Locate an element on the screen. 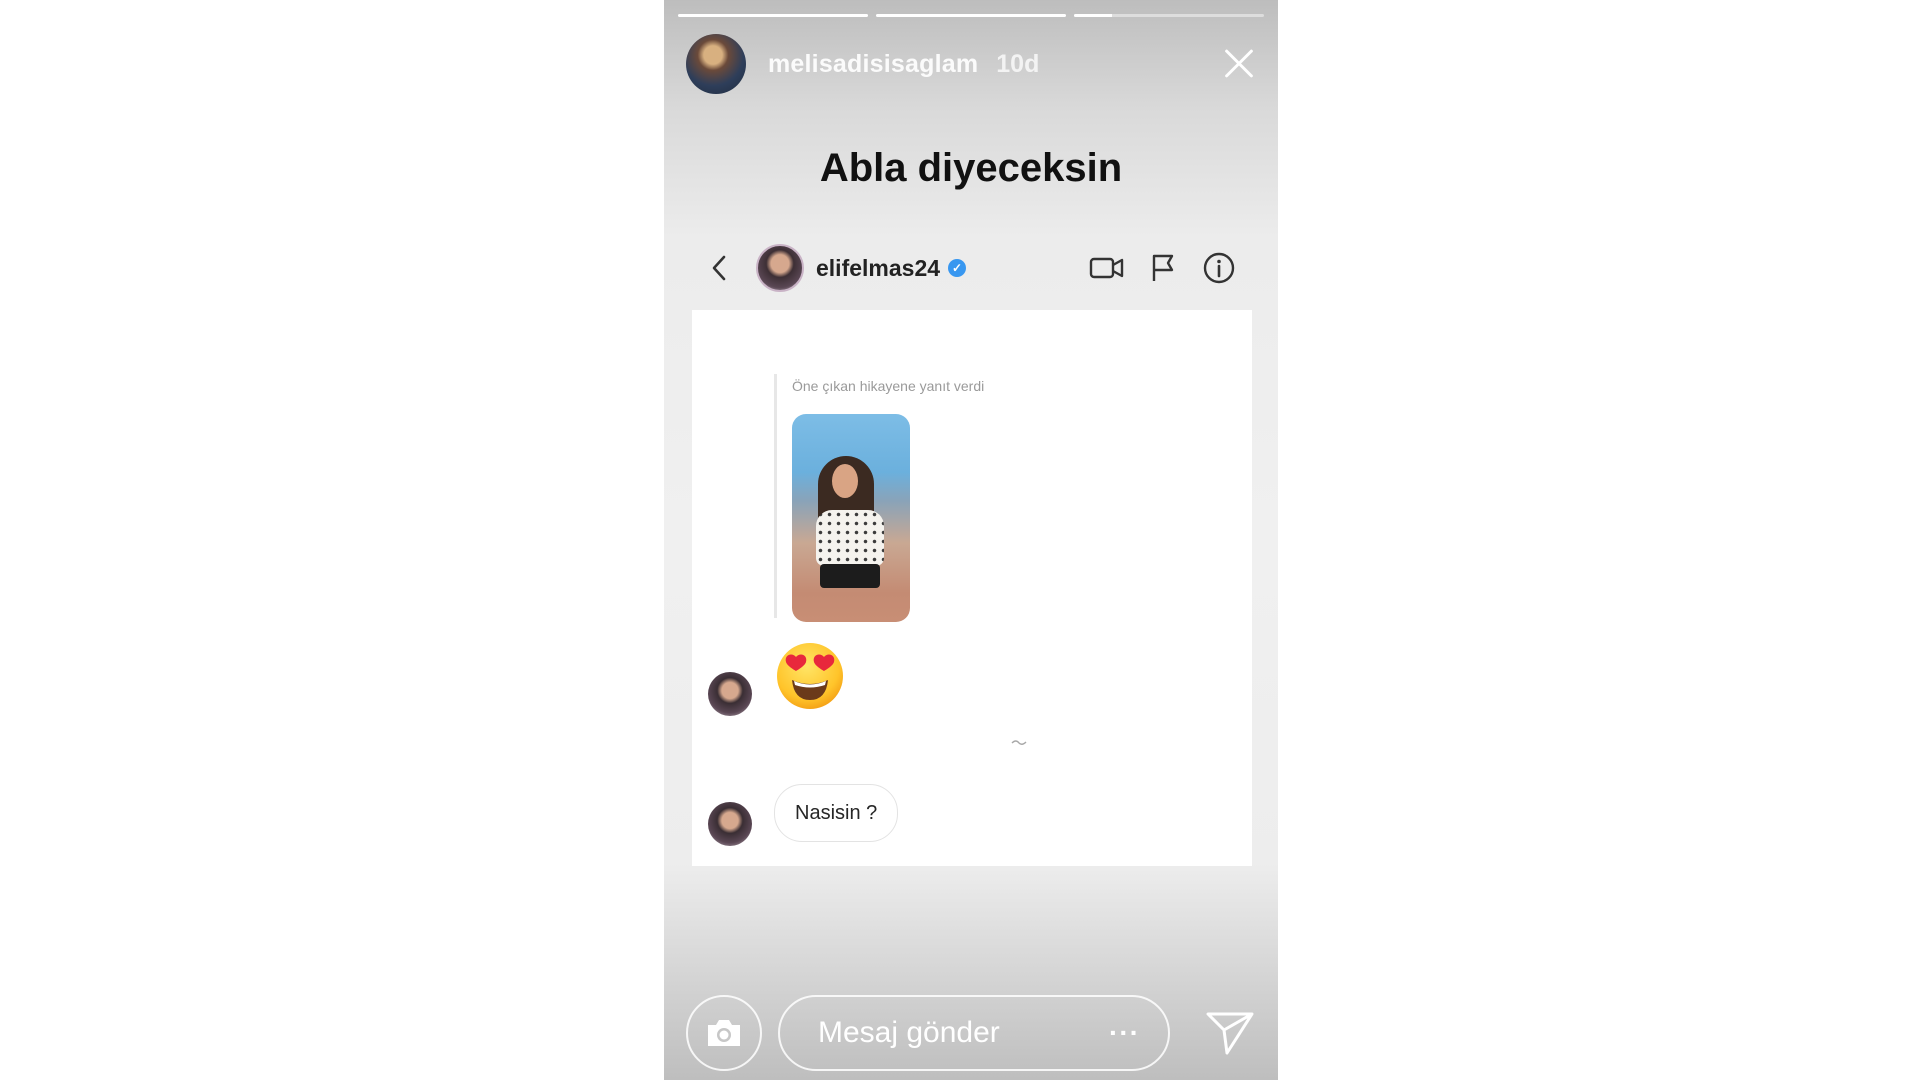 Image resolution: width=1920 pixels, height=1080 pixels. story-reply-thumbnail is located at coordinates (851, 518).